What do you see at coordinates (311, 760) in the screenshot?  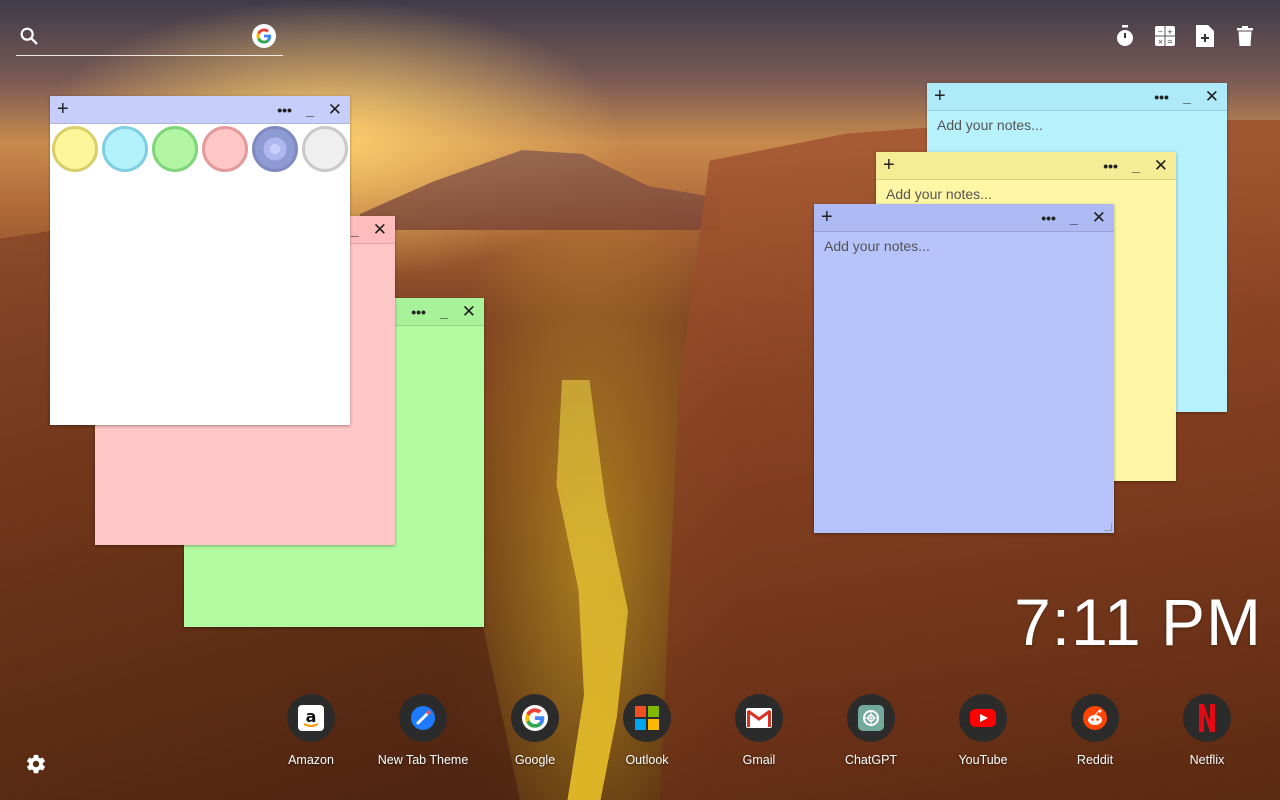 I see `shortcut-label: Amazon` at bounding box center [311, 760].